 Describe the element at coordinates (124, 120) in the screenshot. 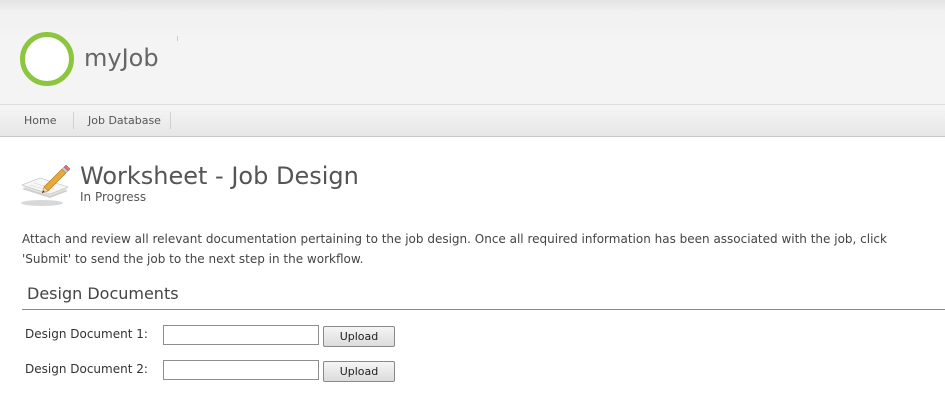

I see `nav-item-job-database: Job Database` at that location.